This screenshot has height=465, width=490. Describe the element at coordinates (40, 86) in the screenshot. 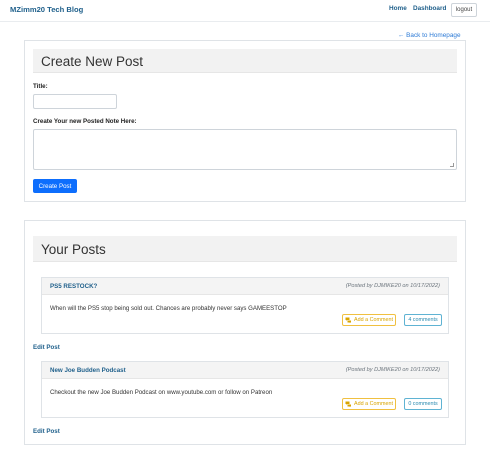

I see `title-label: Title:` at that location.